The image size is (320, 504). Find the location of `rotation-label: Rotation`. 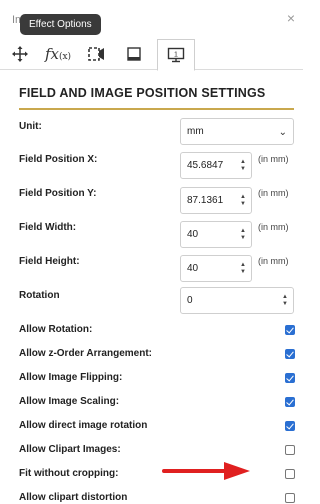

rotation-label: Rotation is located at coordinates (39, 295).